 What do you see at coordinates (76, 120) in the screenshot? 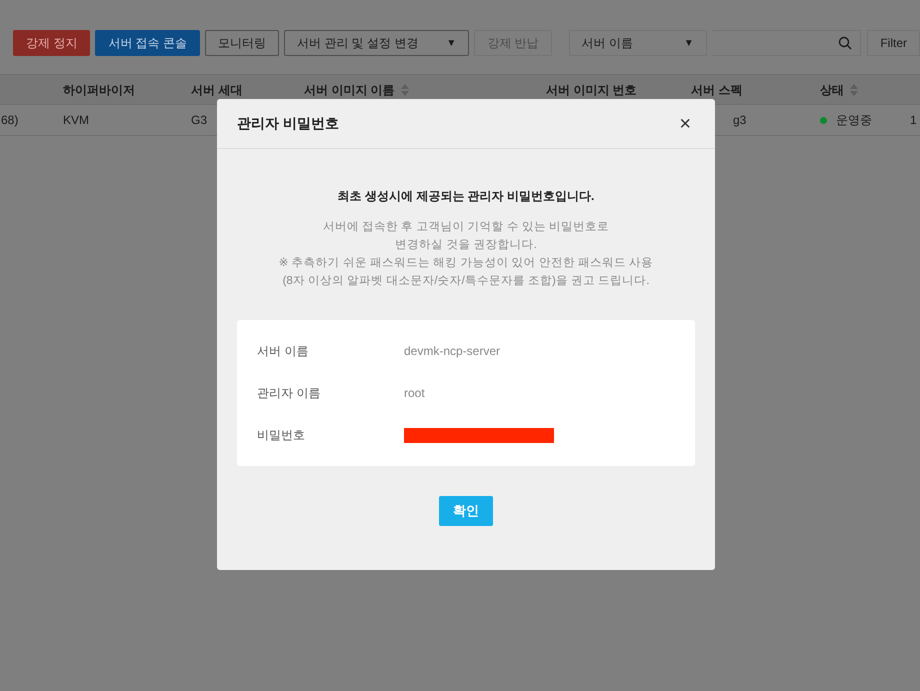
I see `table-cell: KVM` at bounding box center [76, 120].